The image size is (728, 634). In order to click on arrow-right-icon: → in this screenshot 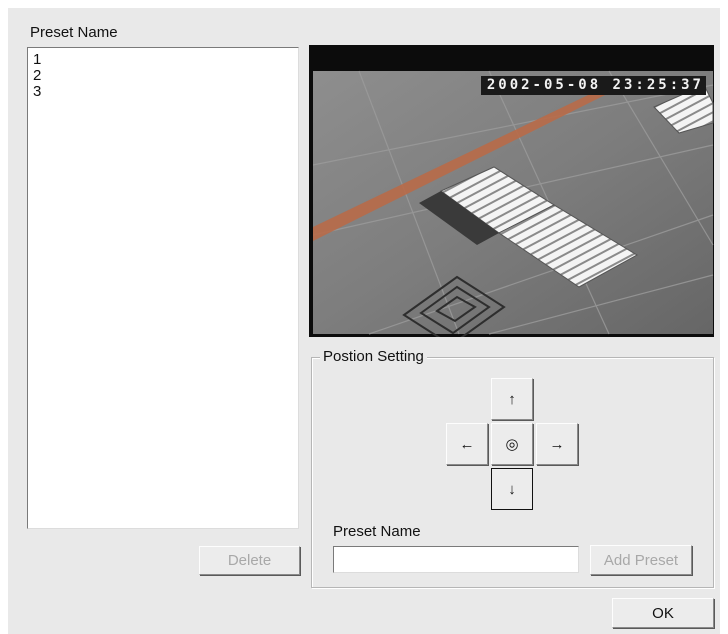, I will do `click(557, 444)`.